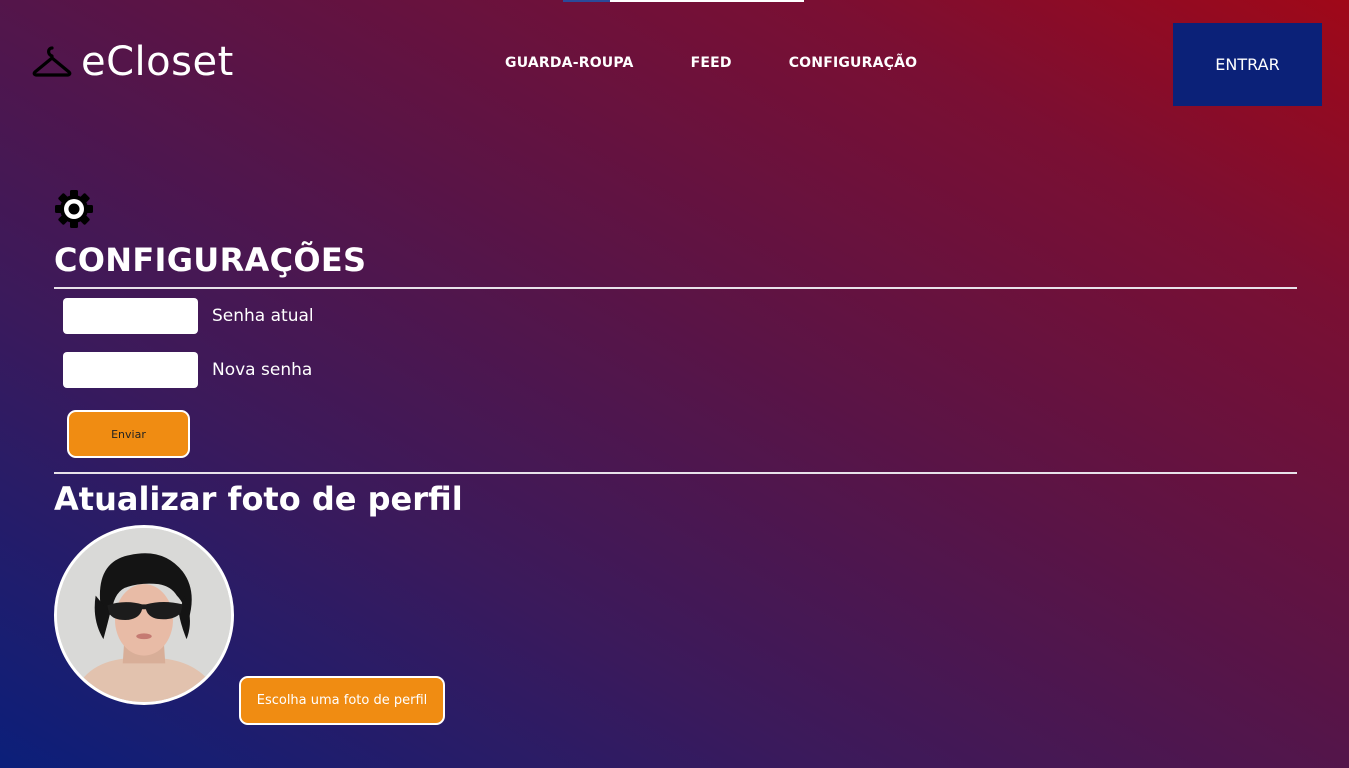 This screenshot has width=1349, height=768. I want to click on nav-configuracao: CONFIGURAÇÃO, so click(853, 63).